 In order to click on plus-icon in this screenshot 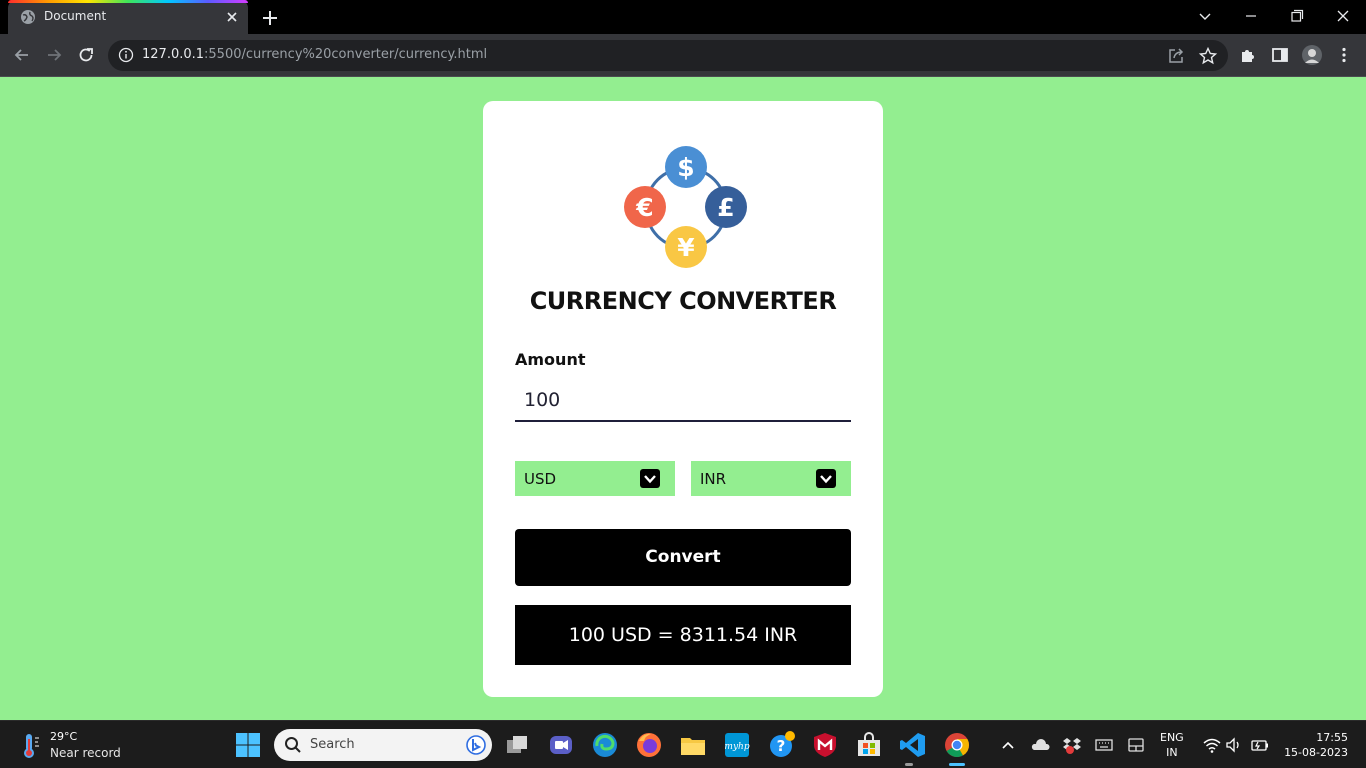, I will do `click(270, 18)`.